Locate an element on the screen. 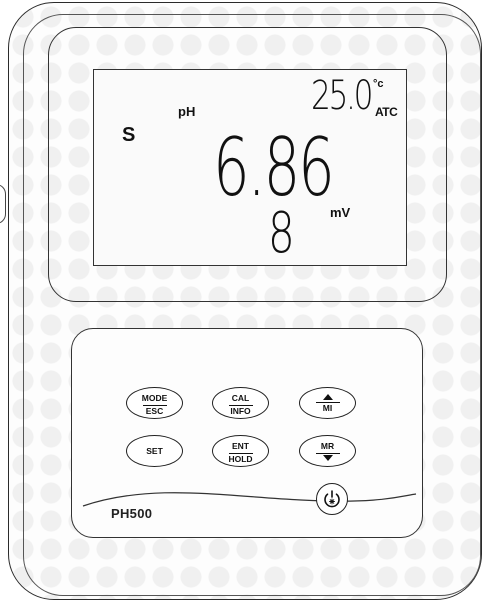 This screenshot has height=606, width=488. mode-label: MODE is located at coordinates (154, 398).